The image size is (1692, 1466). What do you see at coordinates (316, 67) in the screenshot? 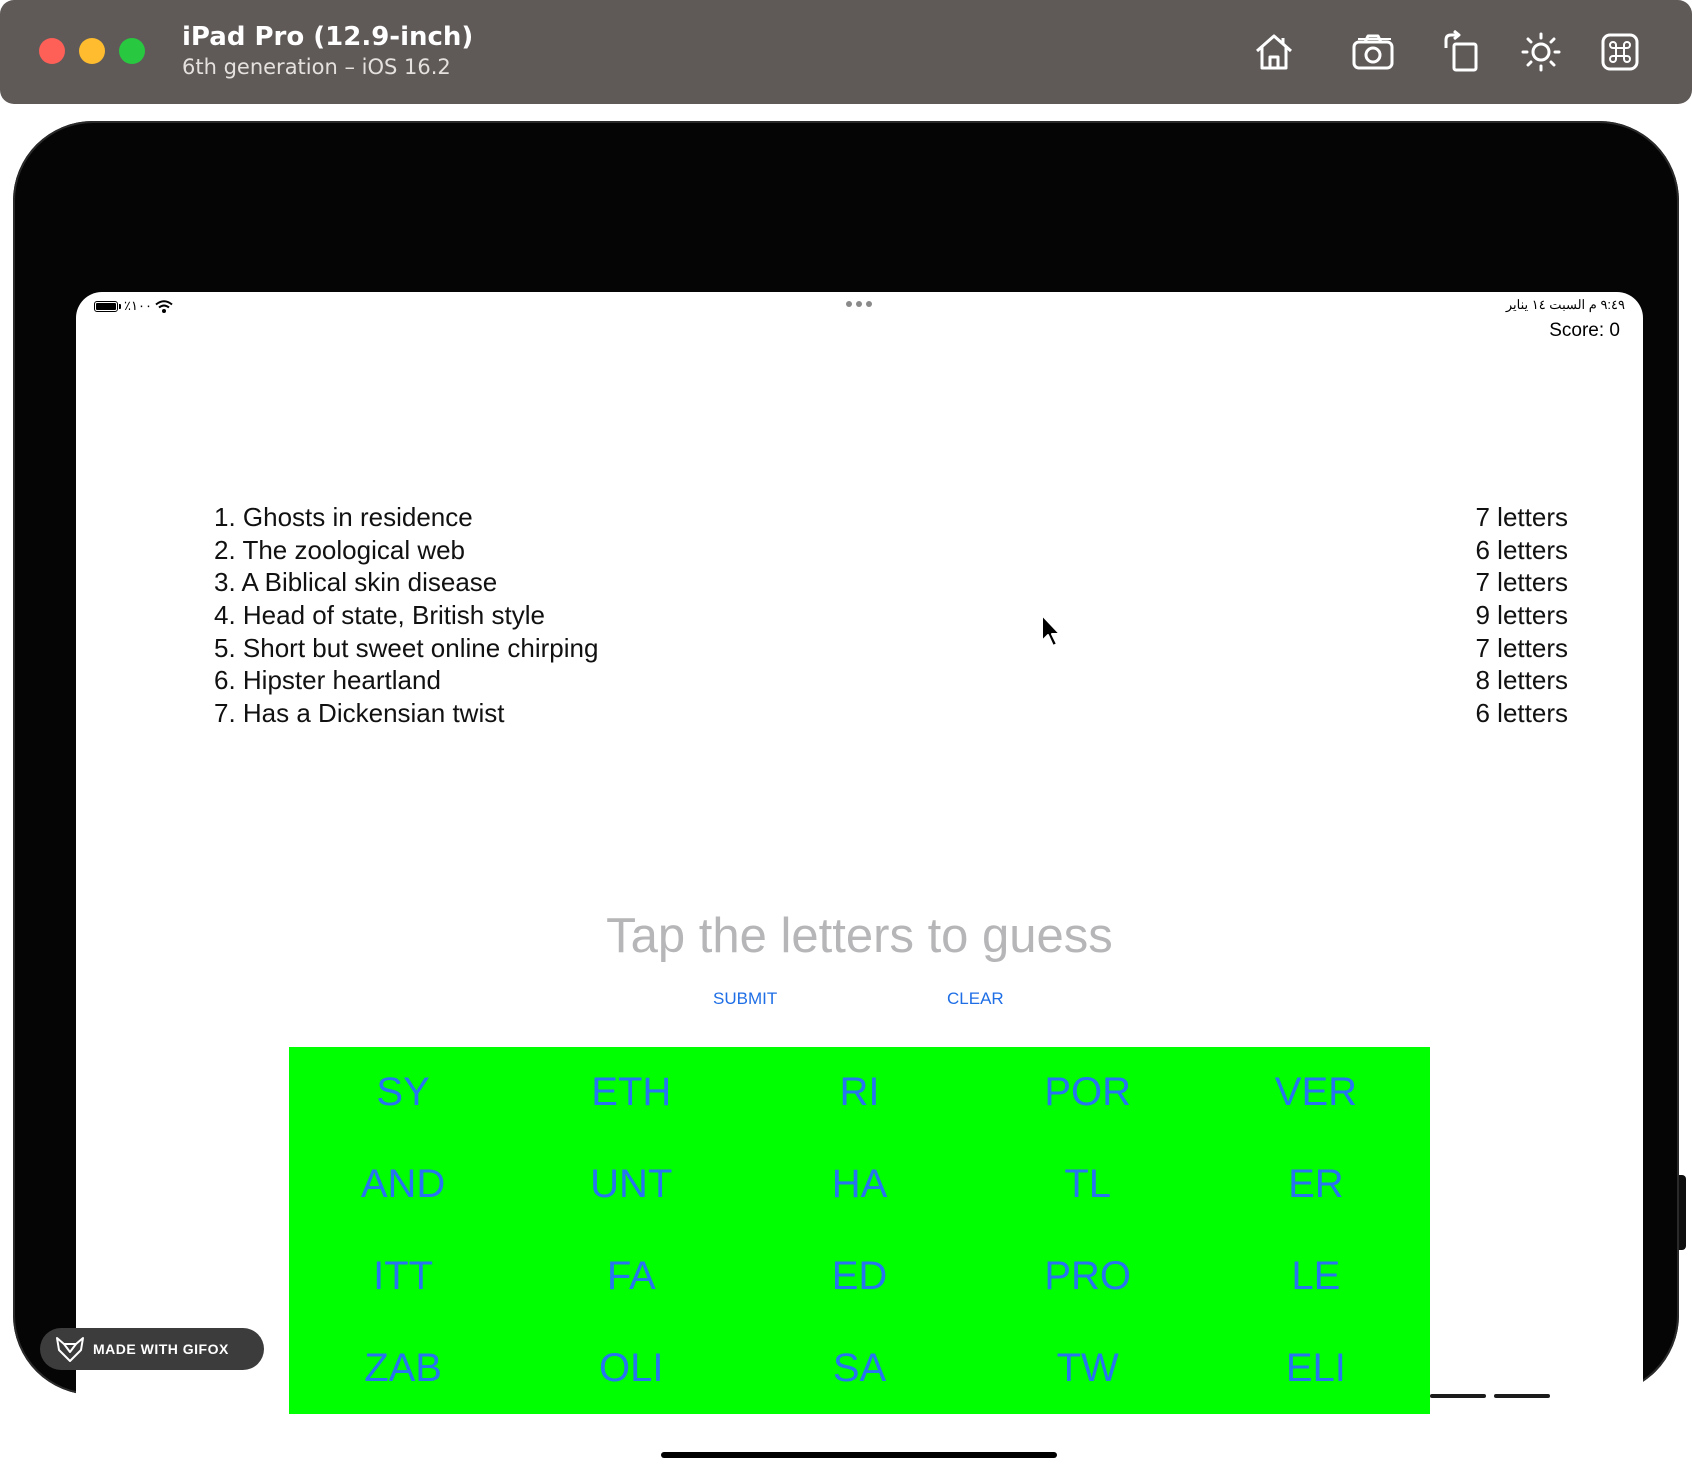
I see `device-subtitle: 6th generation – iOS 16.2` at bounding box center [316, 67].